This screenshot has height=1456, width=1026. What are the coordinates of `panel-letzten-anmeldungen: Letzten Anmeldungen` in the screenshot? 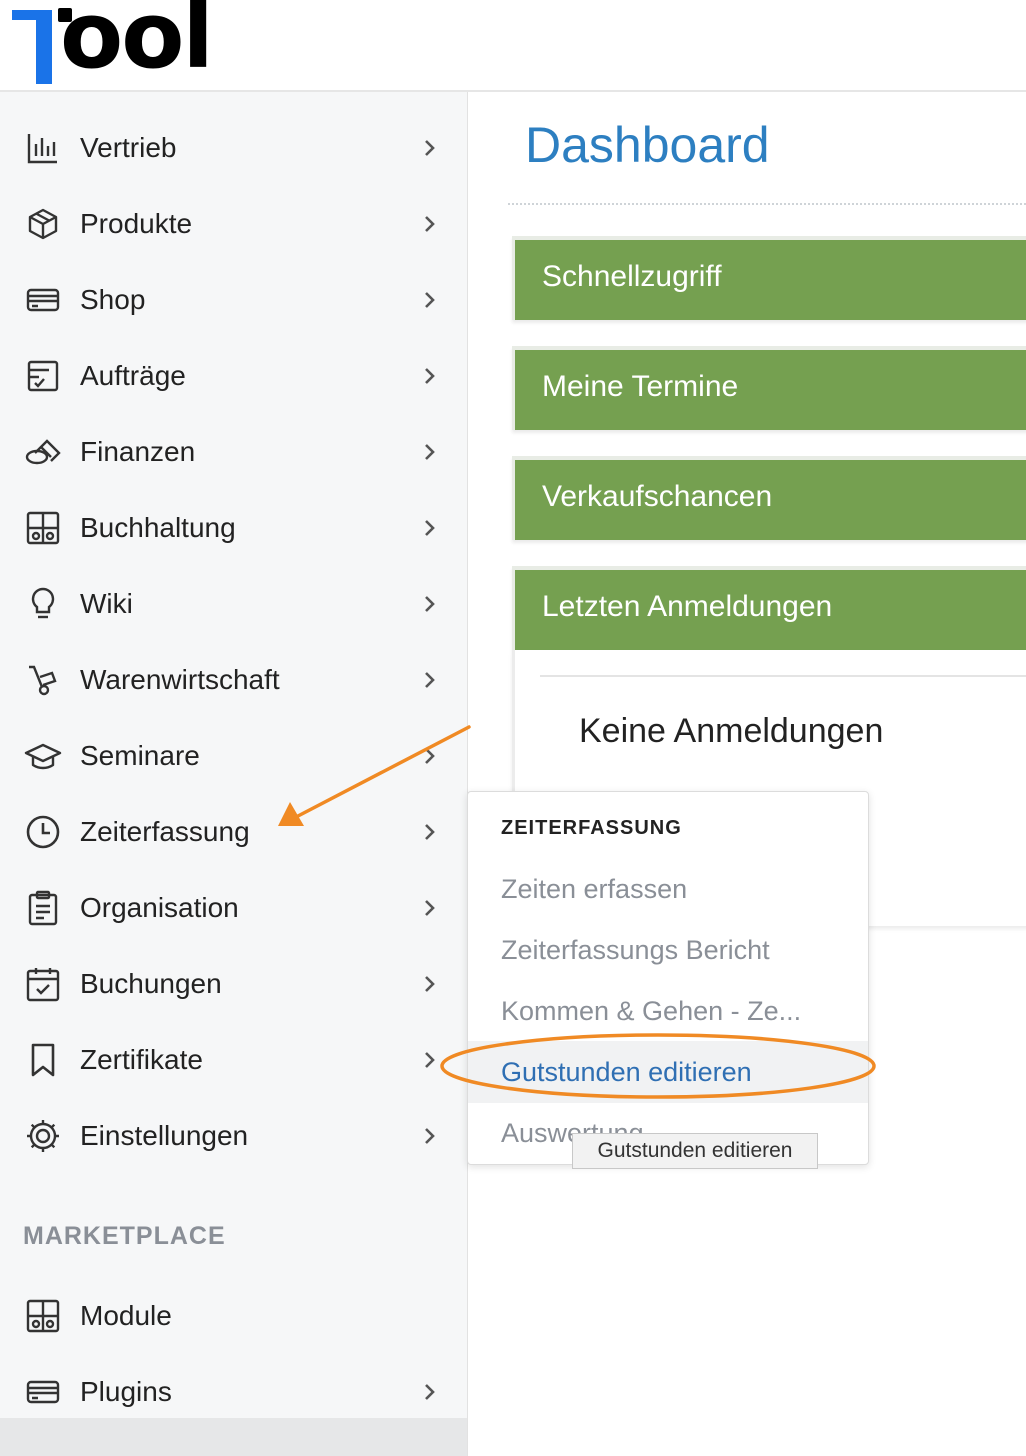 It's located at (769, 608).